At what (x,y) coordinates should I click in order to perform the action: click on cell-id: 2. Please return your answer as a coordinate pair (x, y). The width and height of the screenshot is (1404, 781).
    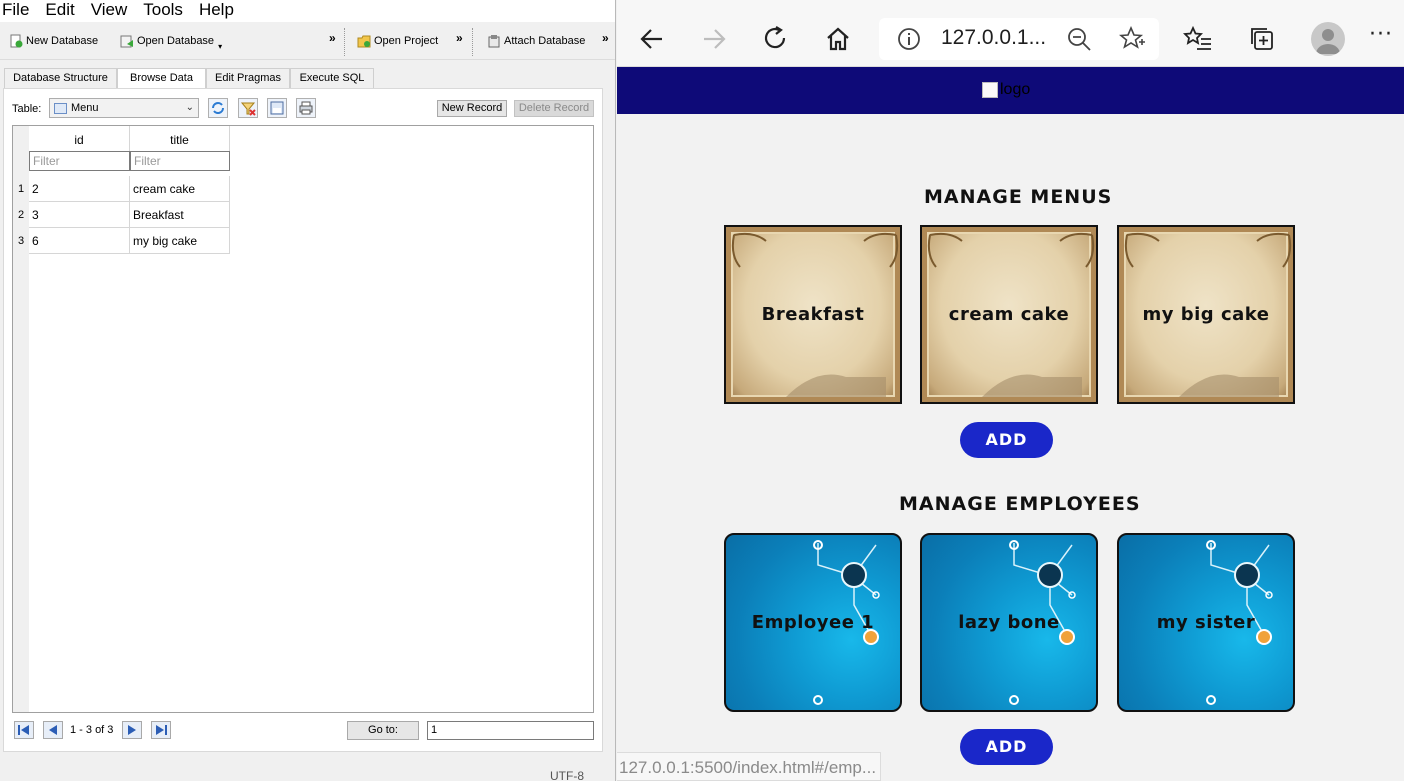
    Looking at the image, I should click on (79, 189).